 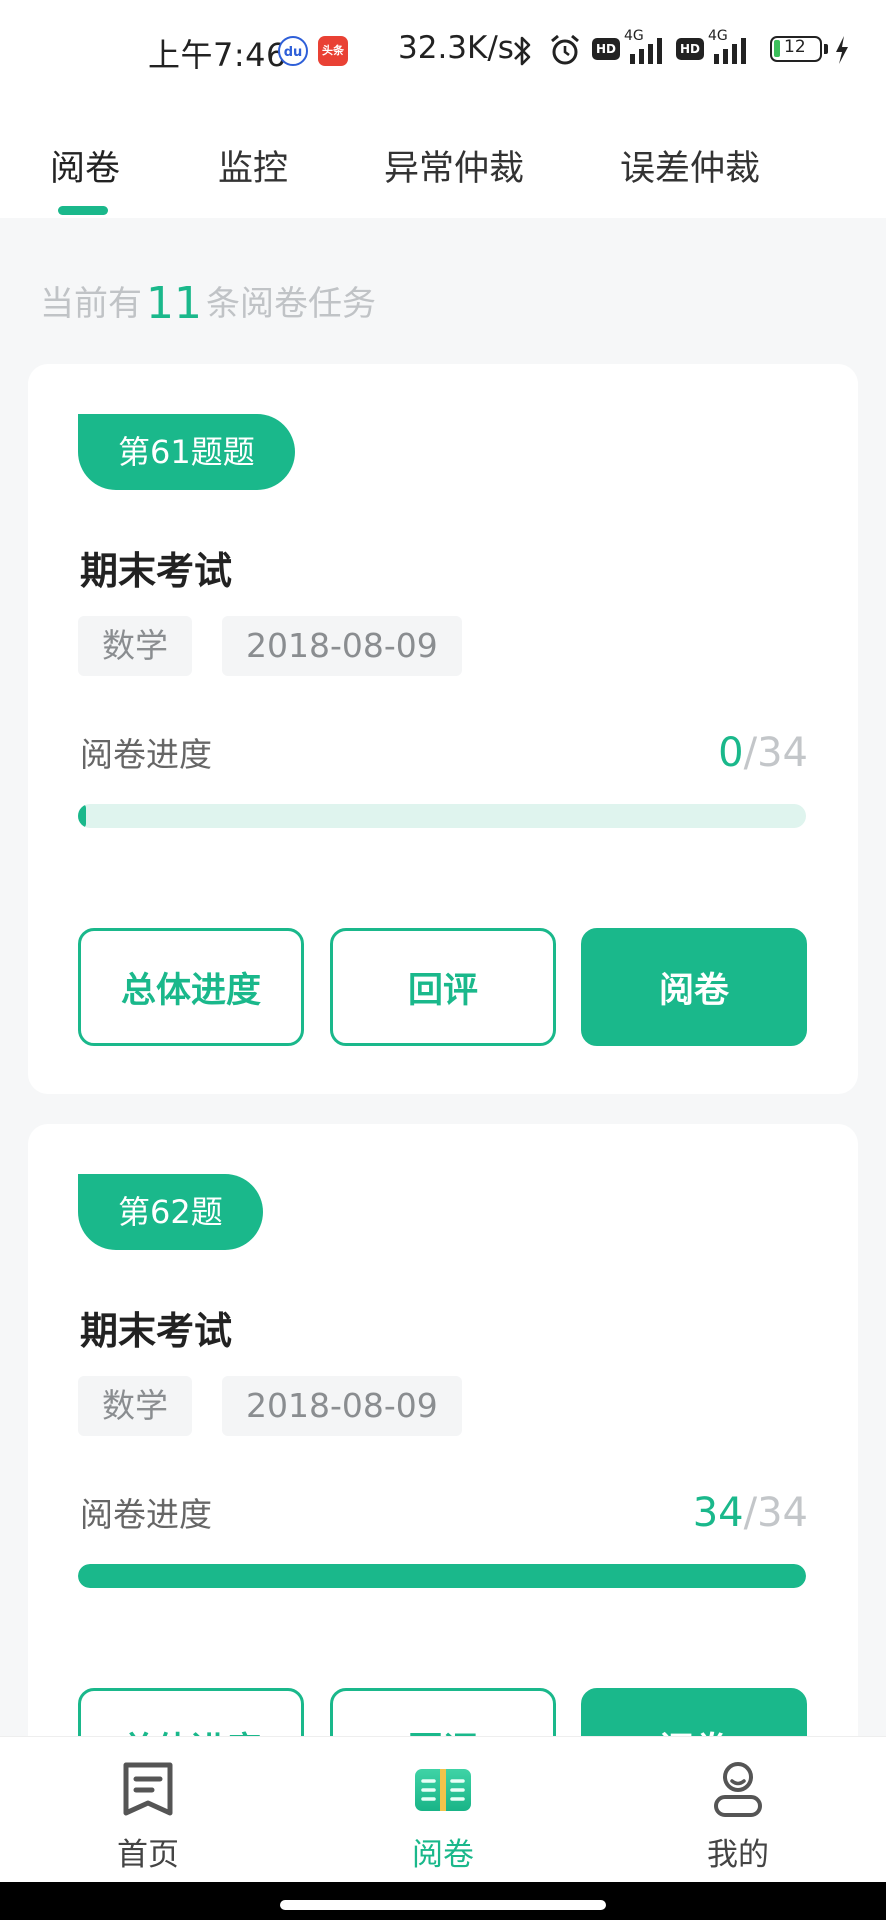 I want to click on charging-icon, so click(x=842, y=50).